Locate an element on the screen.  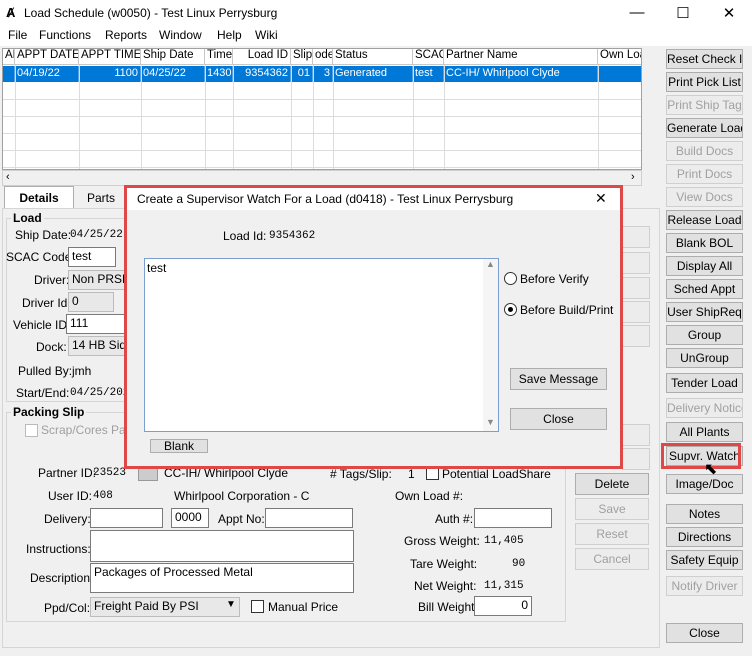
sched-appt-button: Sched Appt is located at coordinates (704, 289).